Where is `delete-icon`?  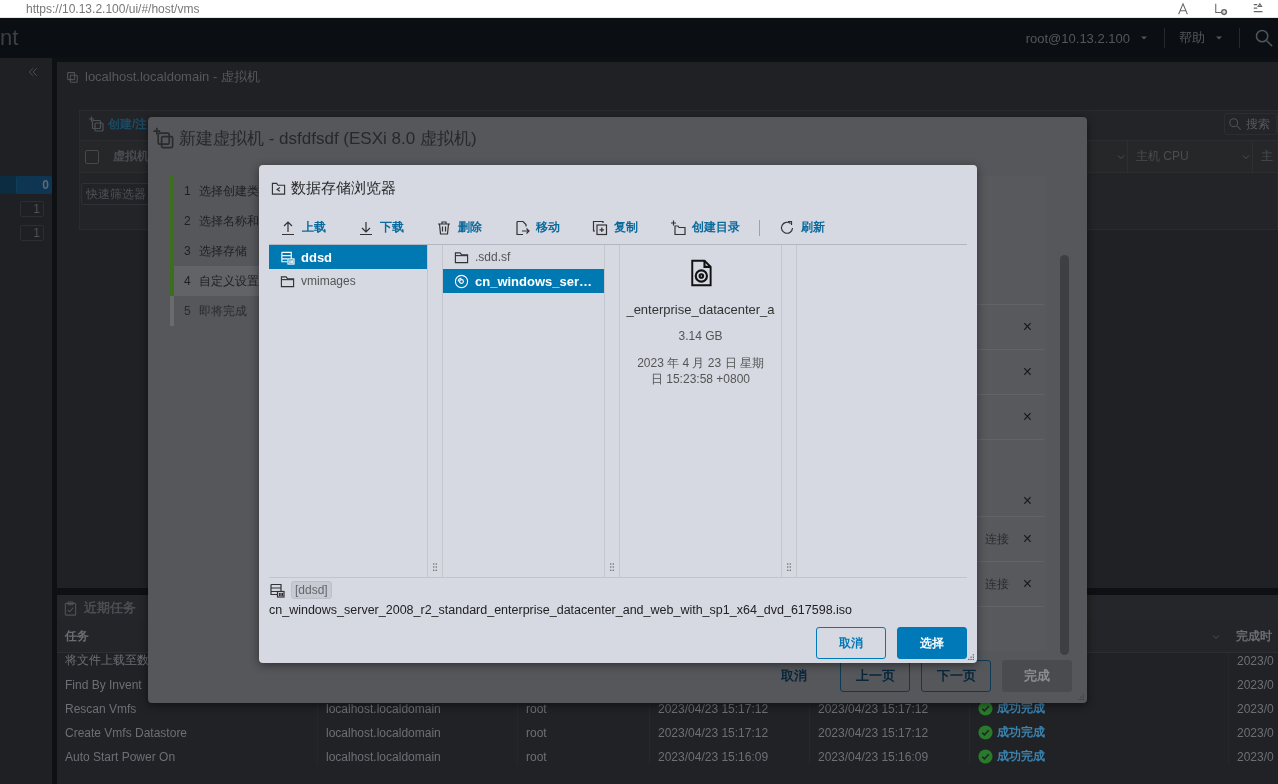 delete-icon is located at coordinates (444, 227).